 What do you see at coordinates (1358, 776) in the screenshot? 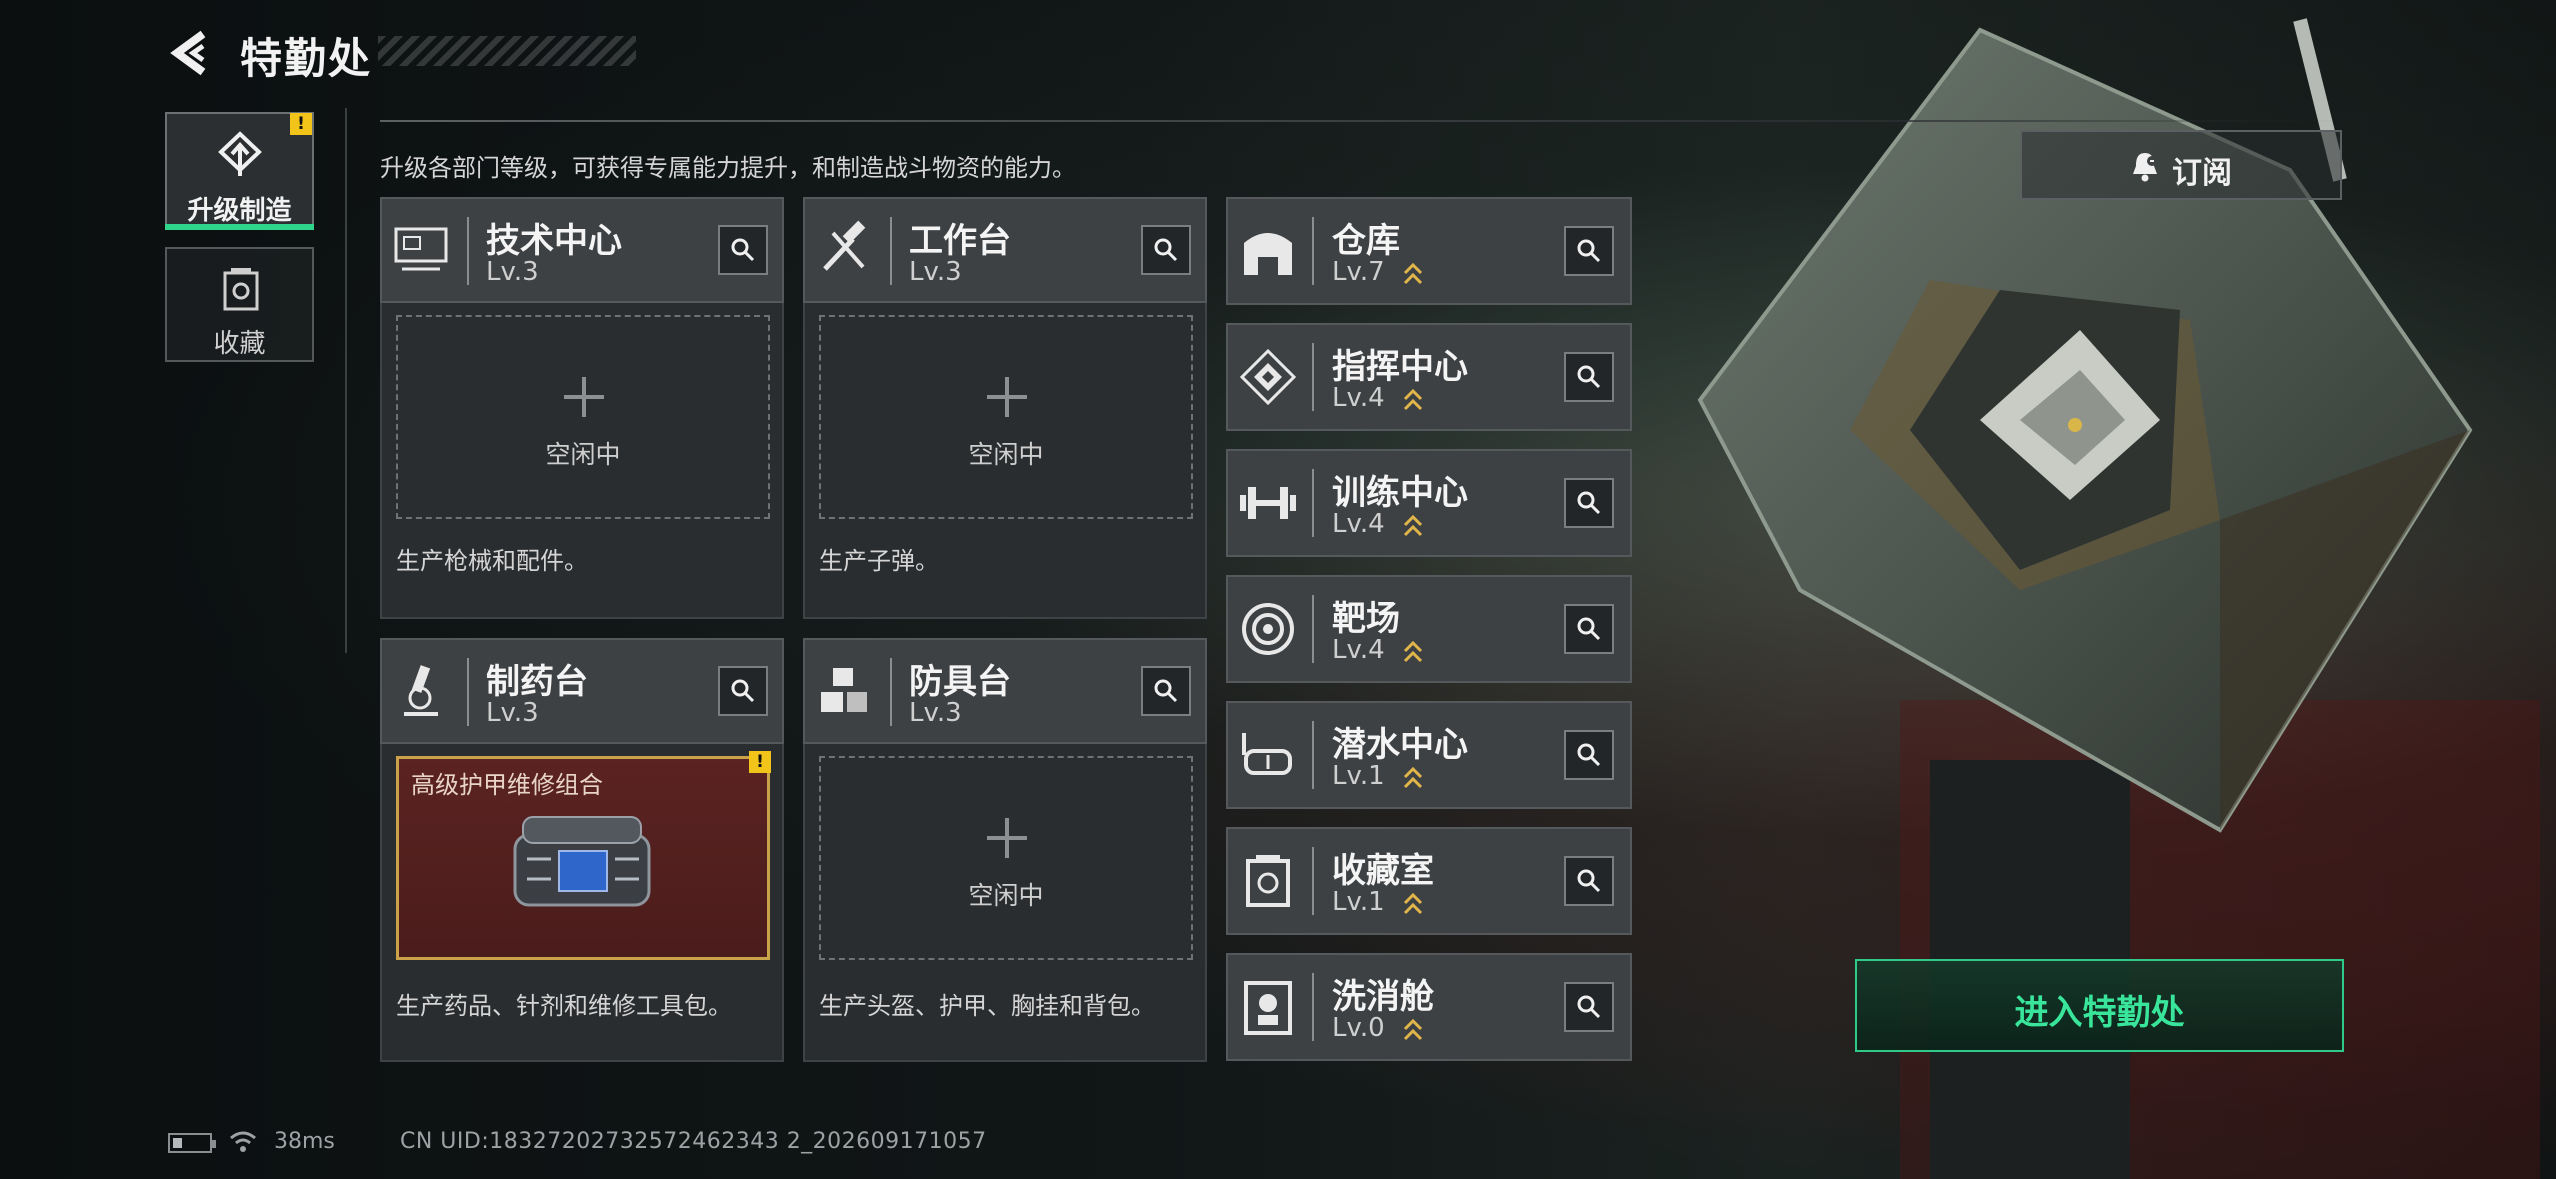
I see `facility-level: Lv.1` at bounding box center [1358, 776].